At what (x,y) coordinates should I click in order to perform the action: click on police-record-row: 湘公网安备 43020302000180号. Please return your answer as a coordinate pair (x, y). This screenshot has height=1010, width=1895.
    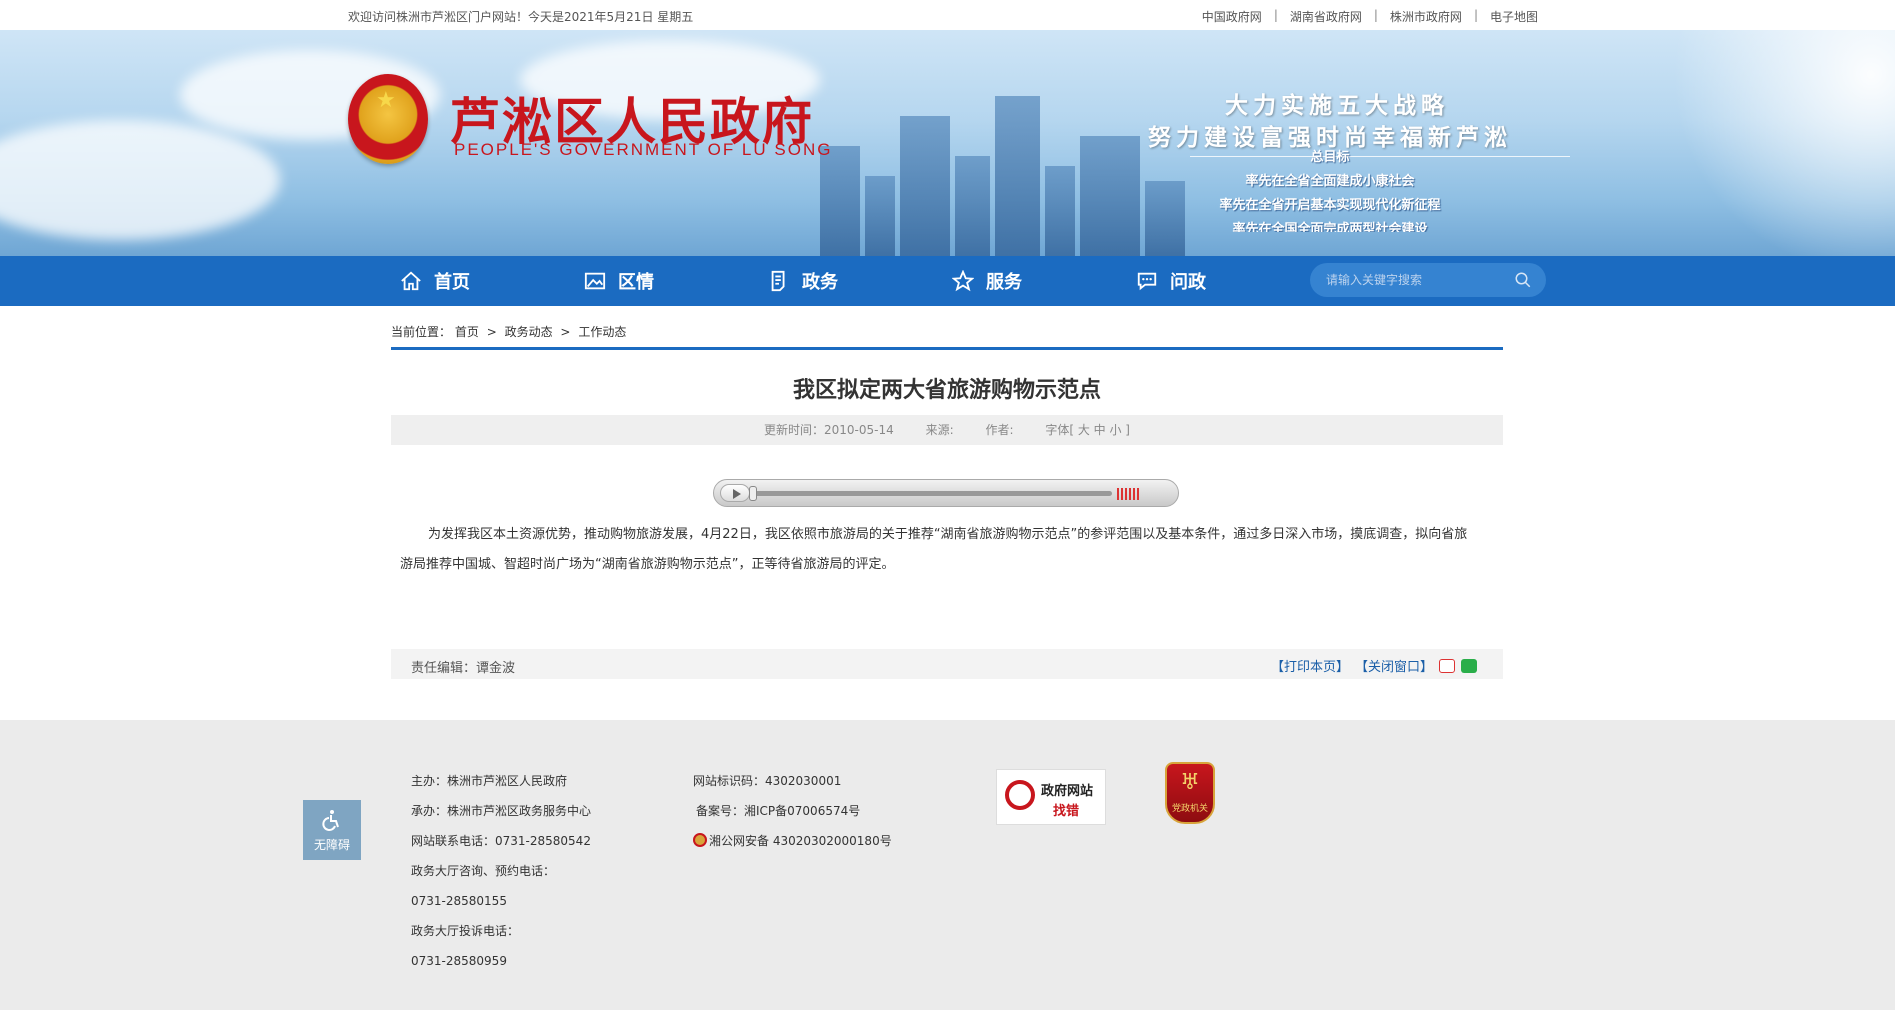
    Looking at the image, I should click on (792, 841).